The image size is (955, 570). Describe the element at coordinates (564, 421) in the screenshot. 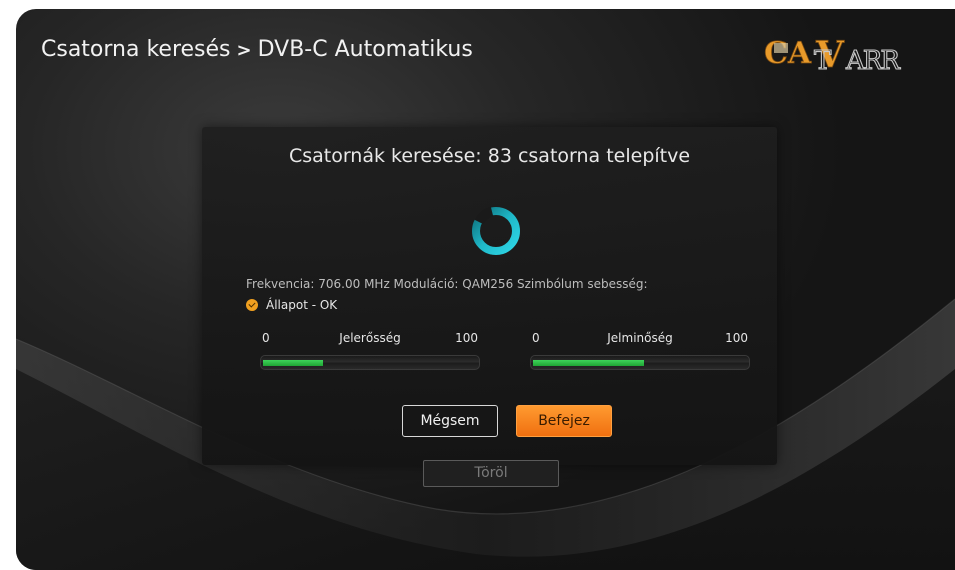

I see `finish-button: Befejez` at that location.